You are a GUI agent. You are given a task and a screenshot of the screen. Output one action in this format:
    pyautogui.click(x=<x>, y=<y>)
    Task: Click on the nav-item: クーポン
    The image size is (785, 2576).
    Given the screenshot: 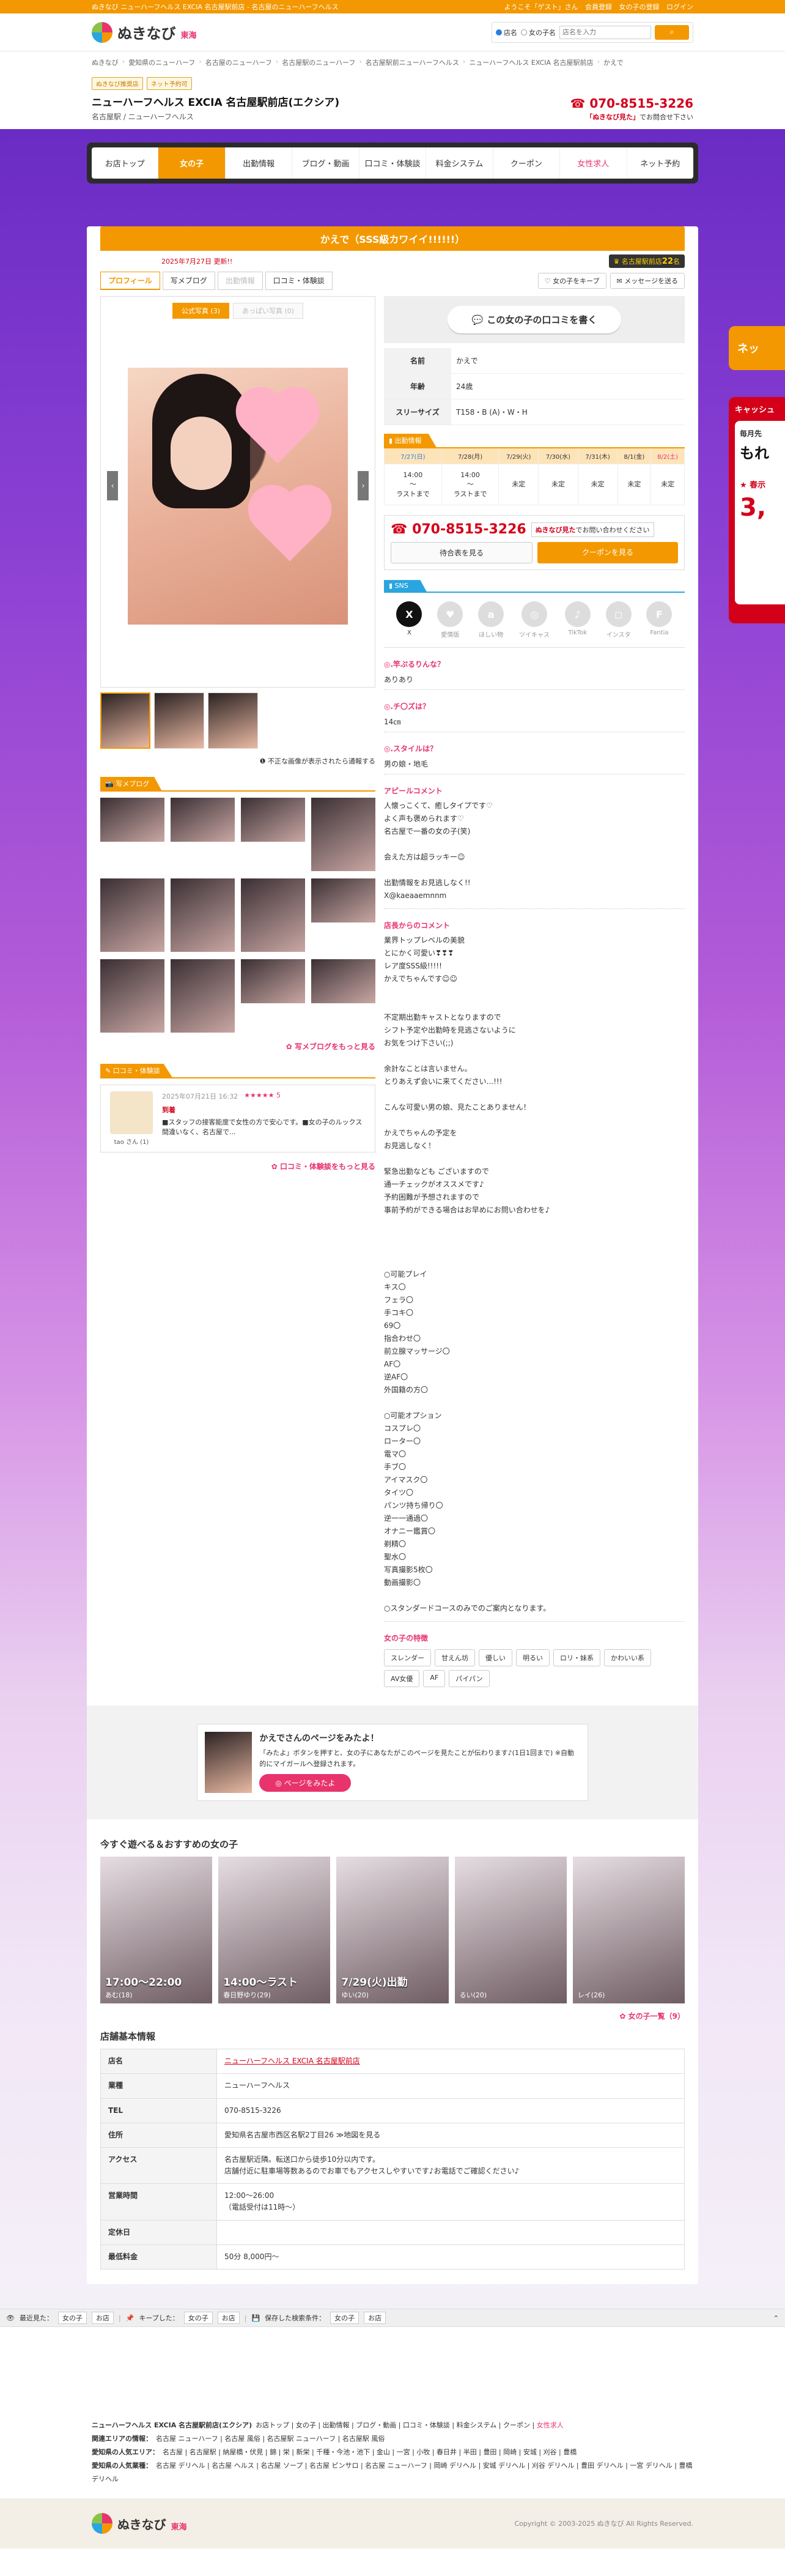 What is the action you would take?
    pyautogui.click(x=527, y=163)
    